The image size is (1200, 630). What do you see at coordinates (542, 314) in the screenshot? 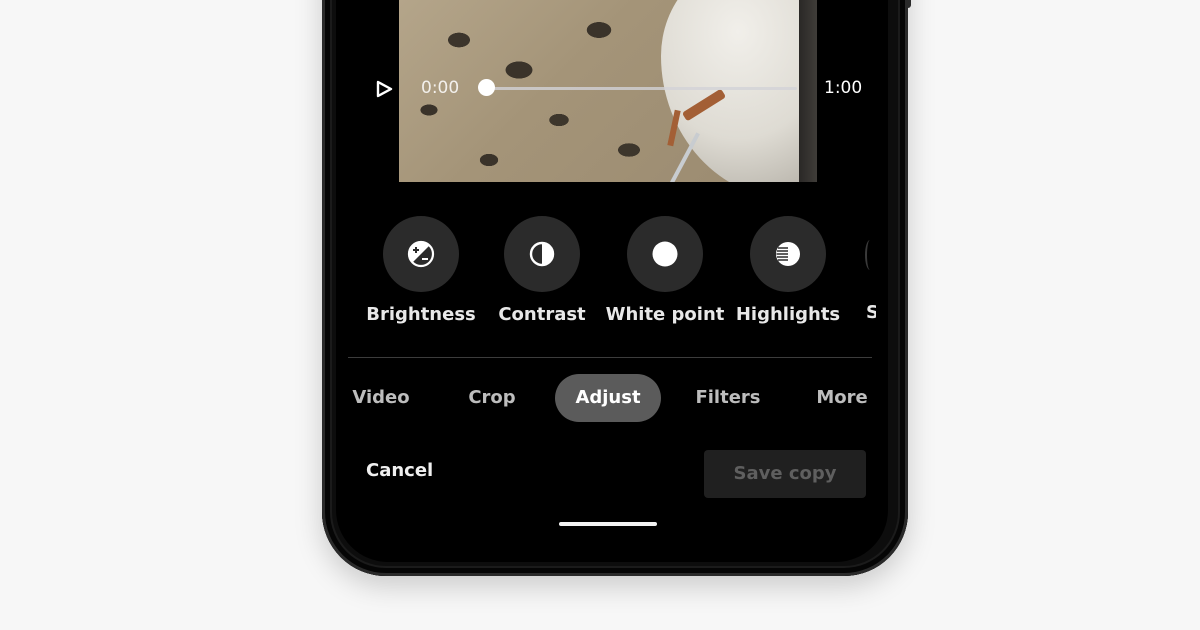
I see `tool-label: Contrast` at bounding box center [542, 314].